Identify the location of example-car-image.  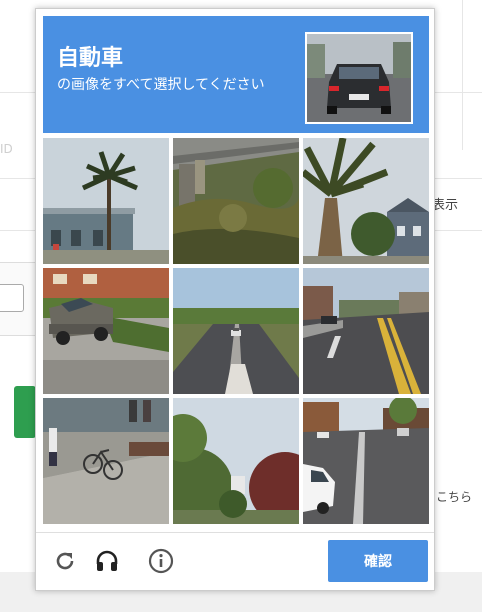
(359, 78).